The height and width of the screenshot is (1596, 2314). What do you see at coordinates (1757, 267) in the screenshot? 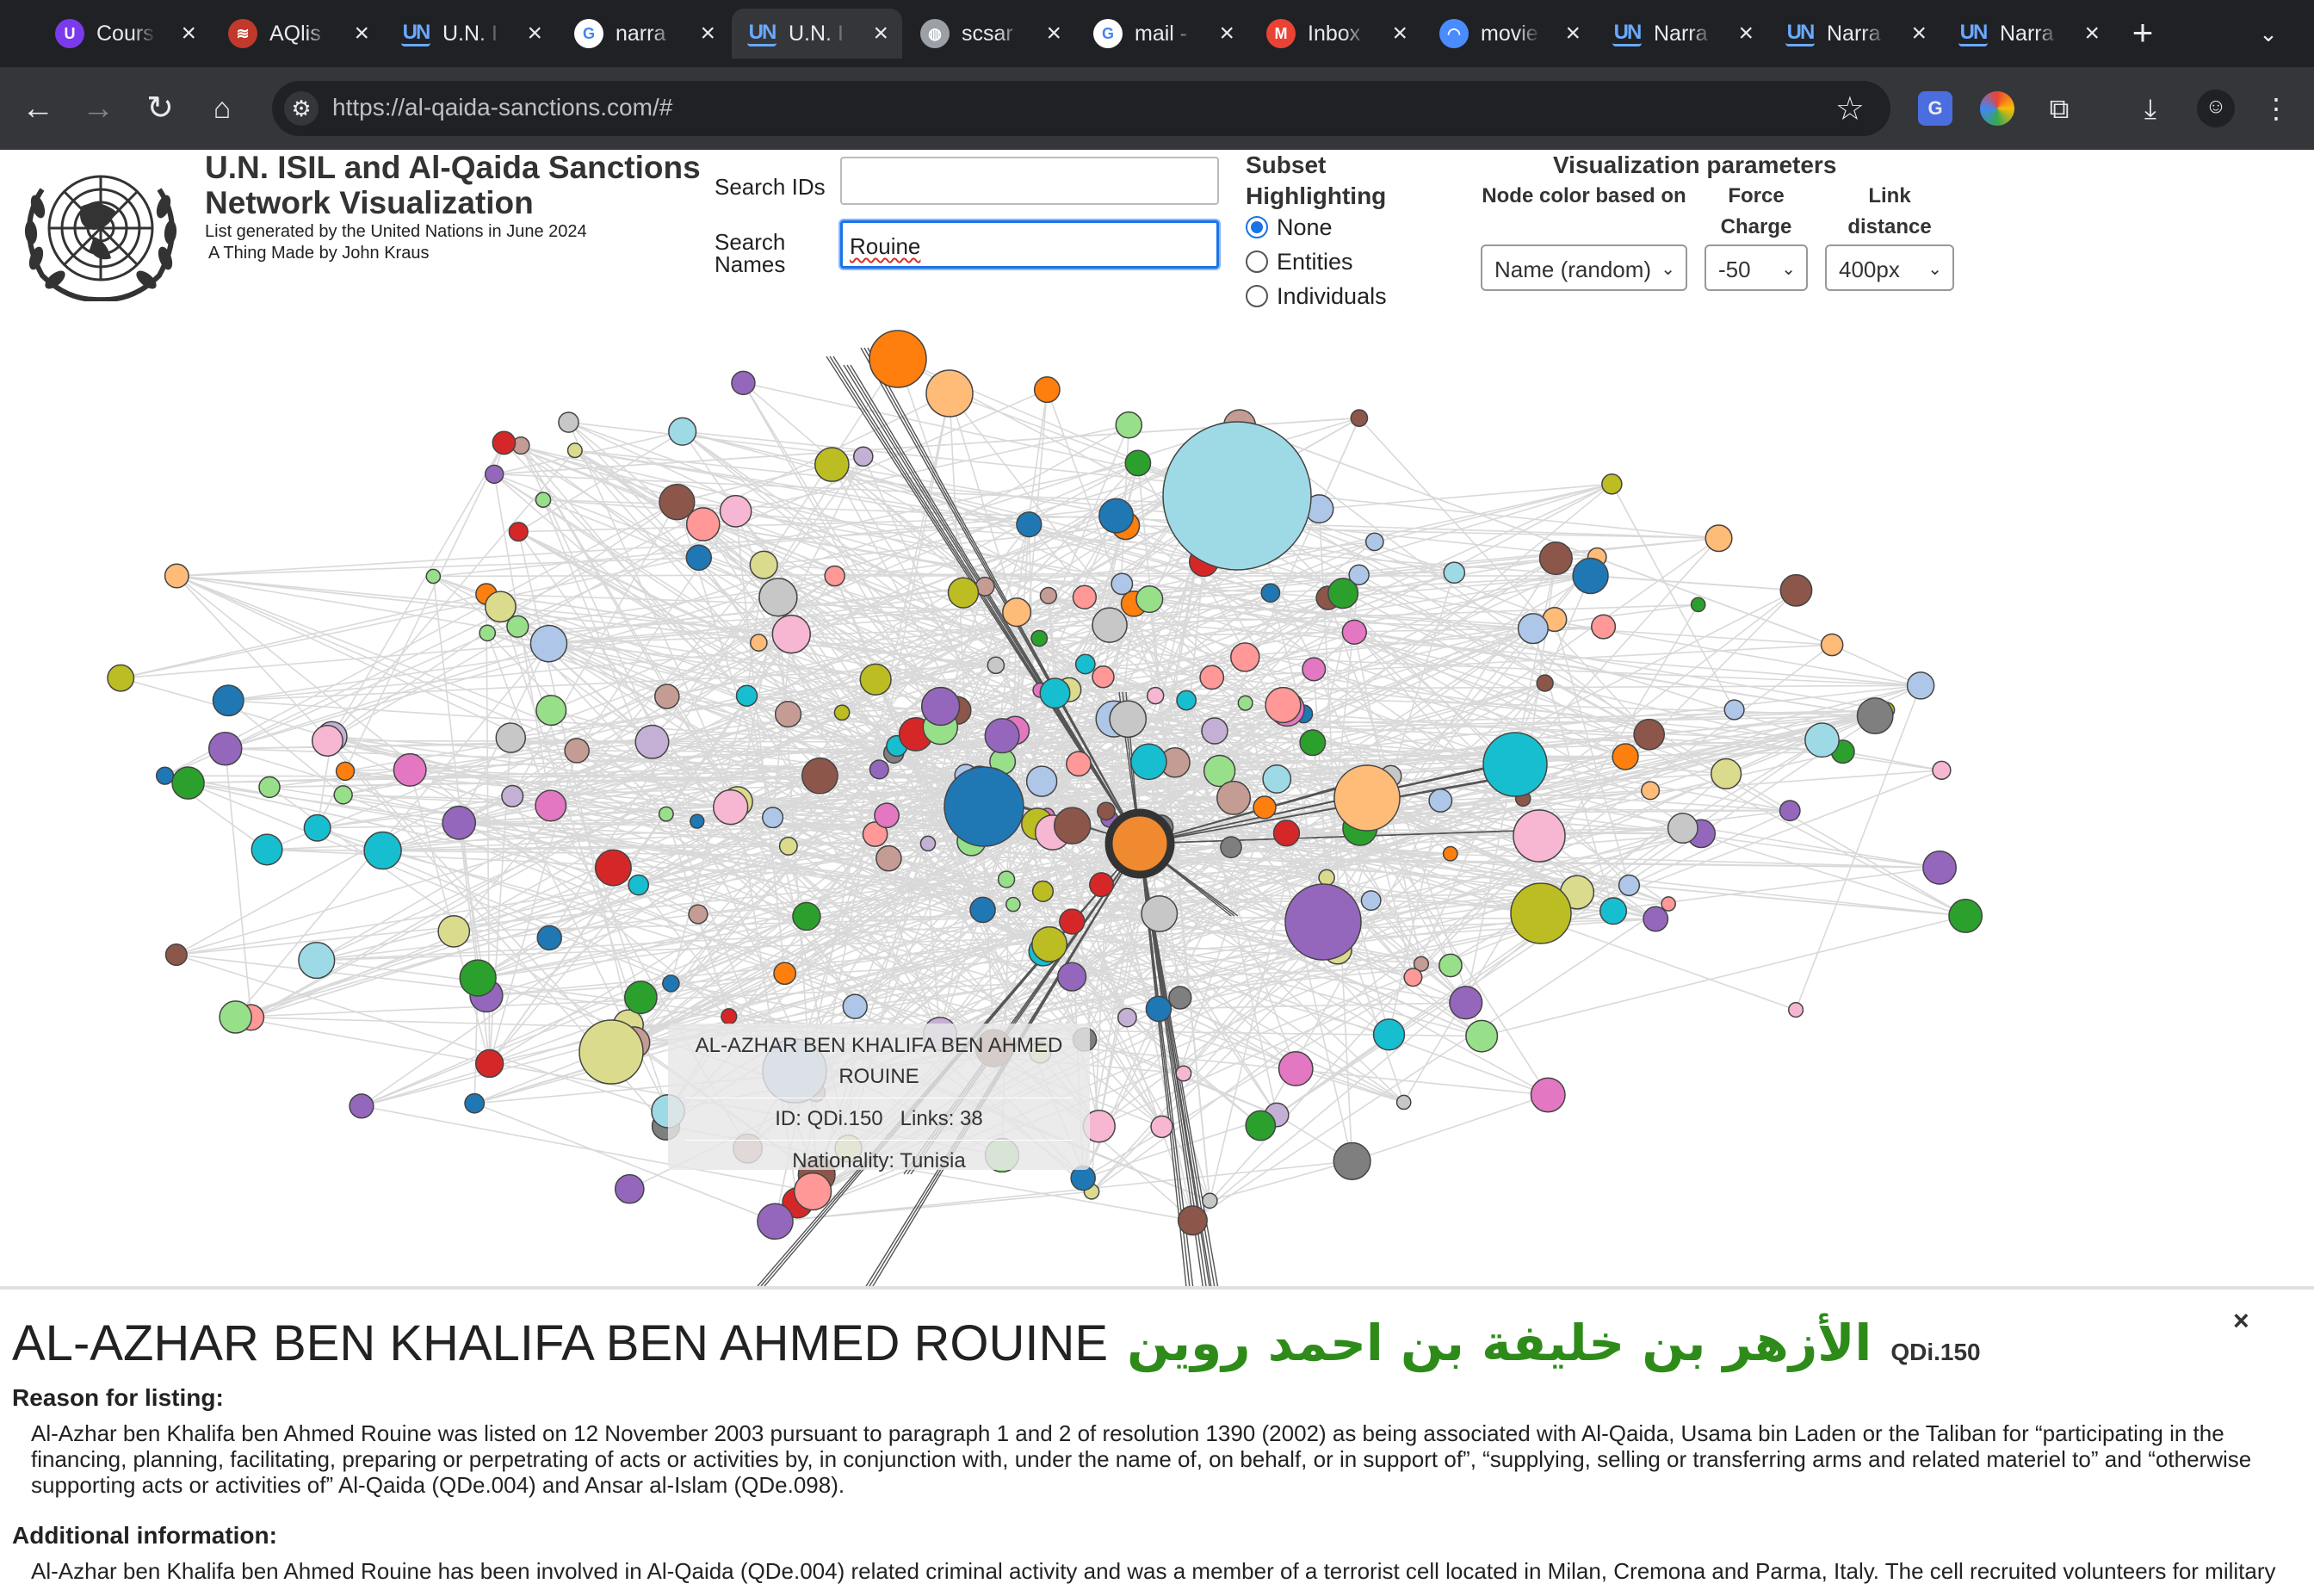
I see `force-charge-select: -50⌄` at bounding box center [1757, 267].